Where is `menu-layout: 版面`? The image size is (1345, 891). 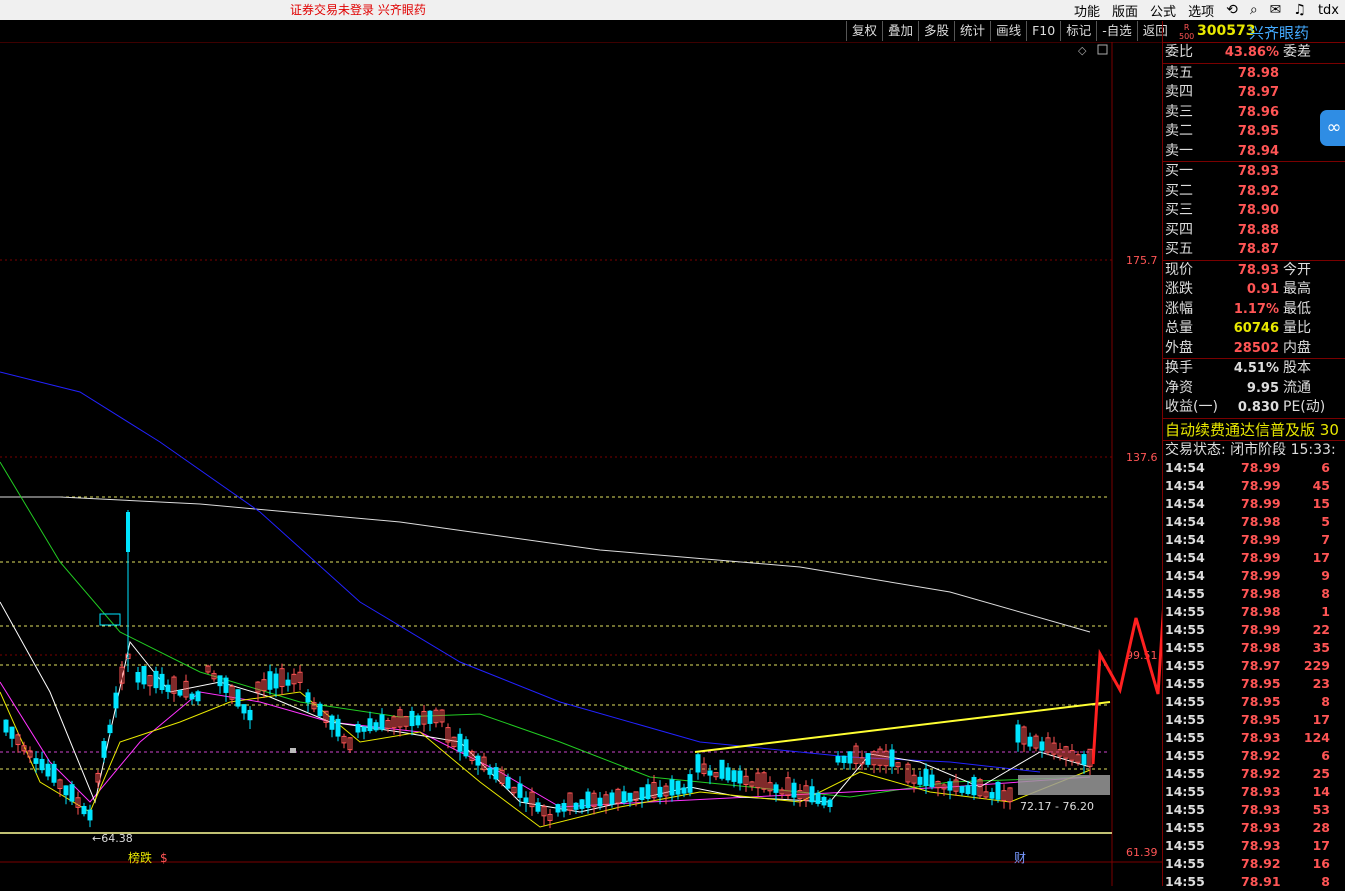 menu-layout: 版面 is located at coordinates (1125, 10).